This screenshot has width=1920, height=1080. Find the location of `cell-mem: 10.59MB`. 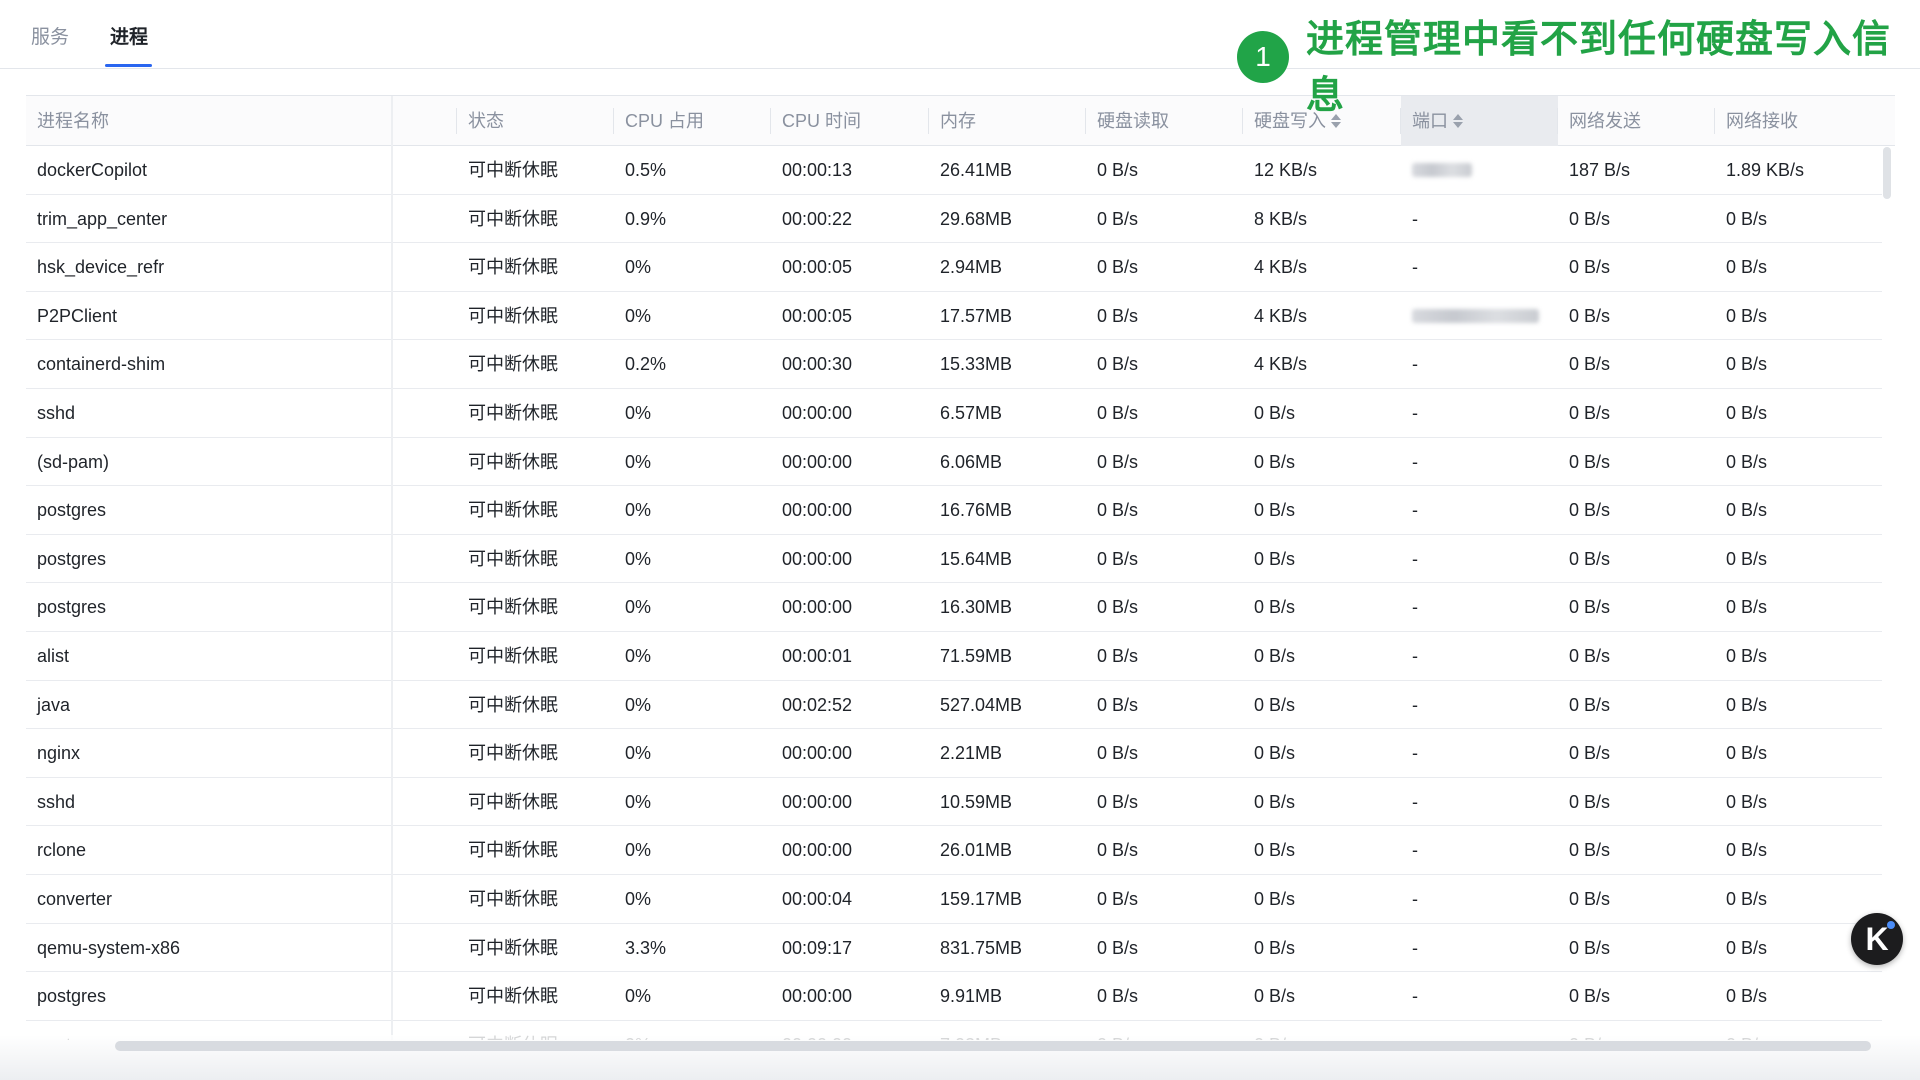

cell-mem: 10.59MB is located at coordinates (976, 801).